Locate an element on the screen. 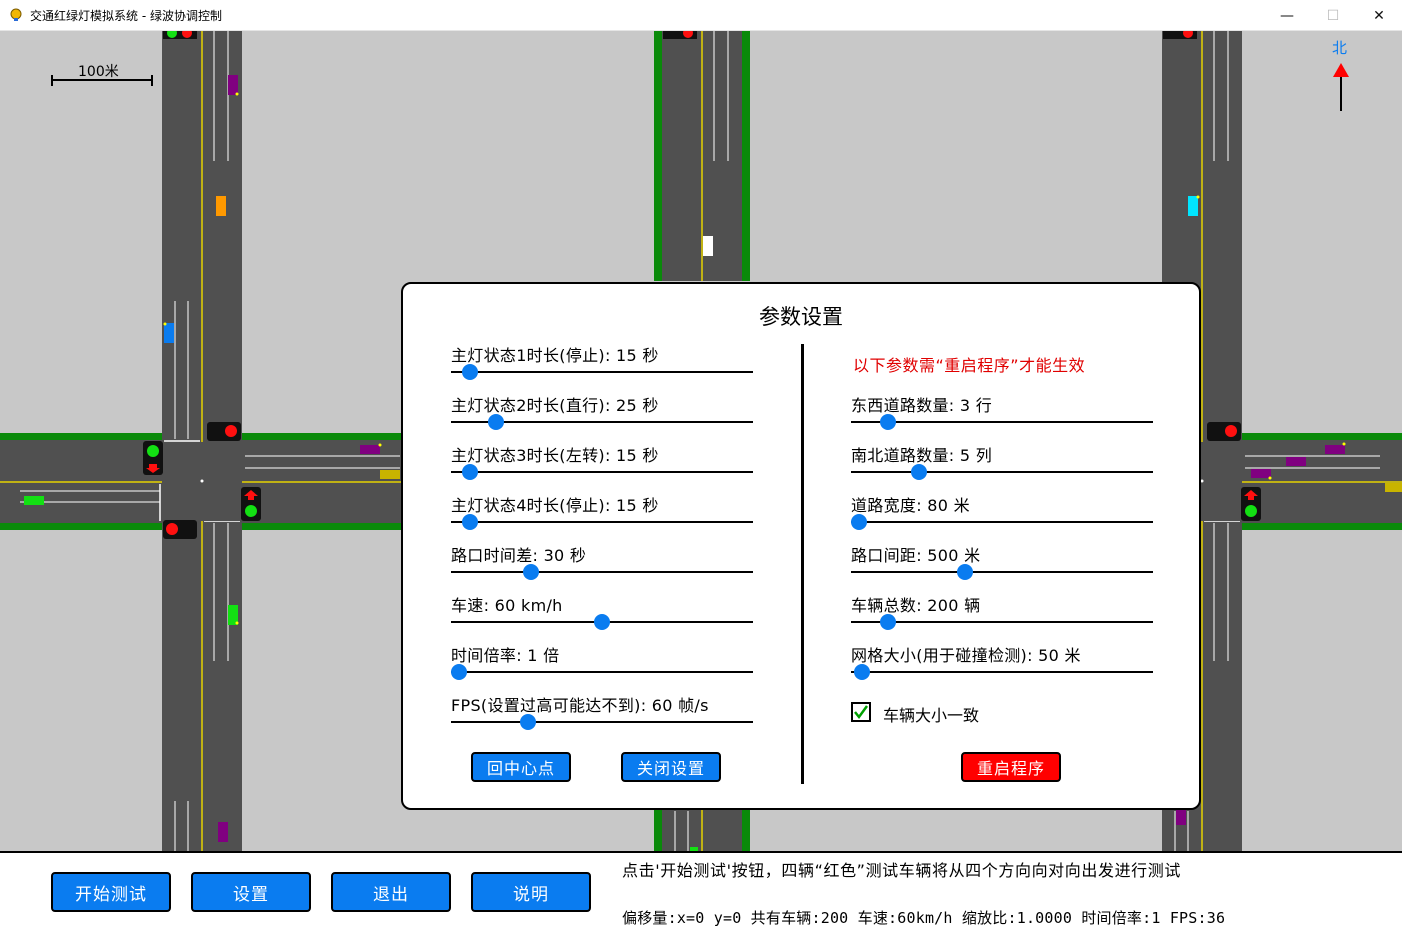  north-label: 北 is located at coordinates (1340, 48).